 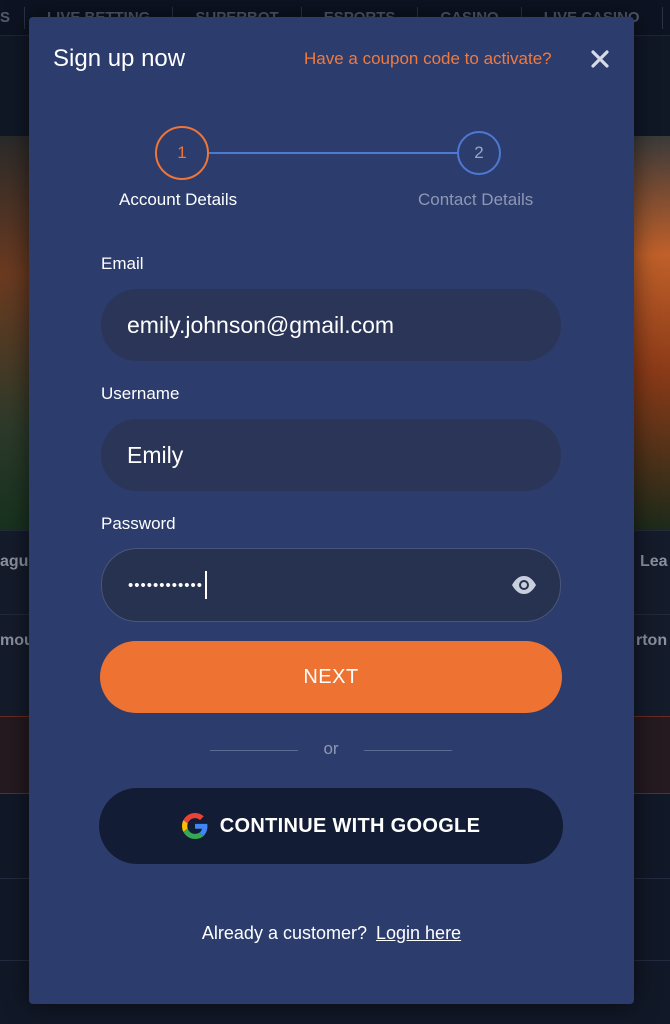 I want to click on show-password-button, so click(x=524, y=585).